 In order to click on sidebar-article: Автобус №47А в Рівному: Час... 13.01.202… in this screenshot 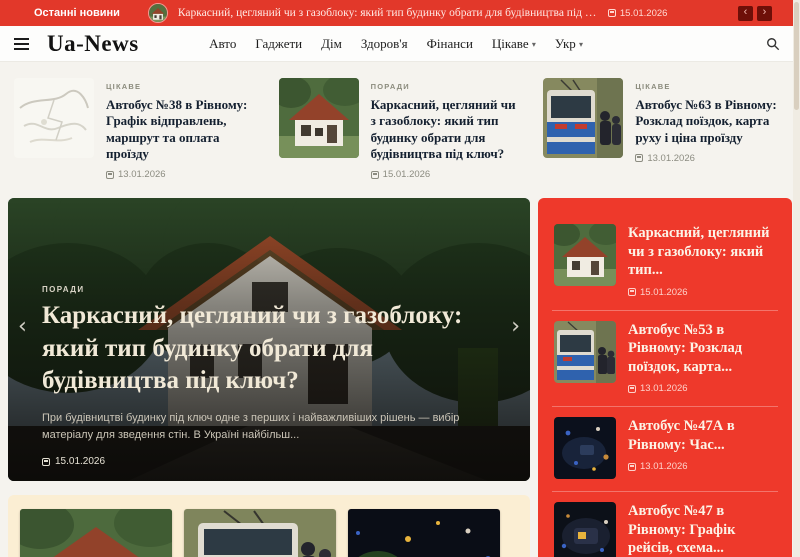, I will do `click(665, 448)`.